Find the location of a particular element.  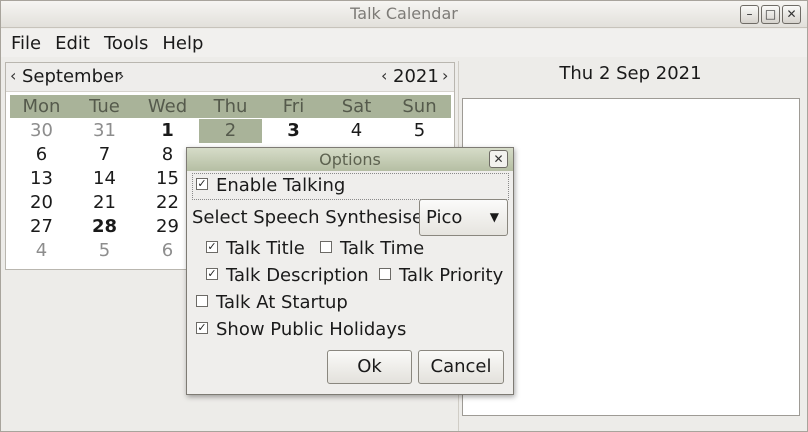

weekday-label: Thu is located at coordinates (230, 106).